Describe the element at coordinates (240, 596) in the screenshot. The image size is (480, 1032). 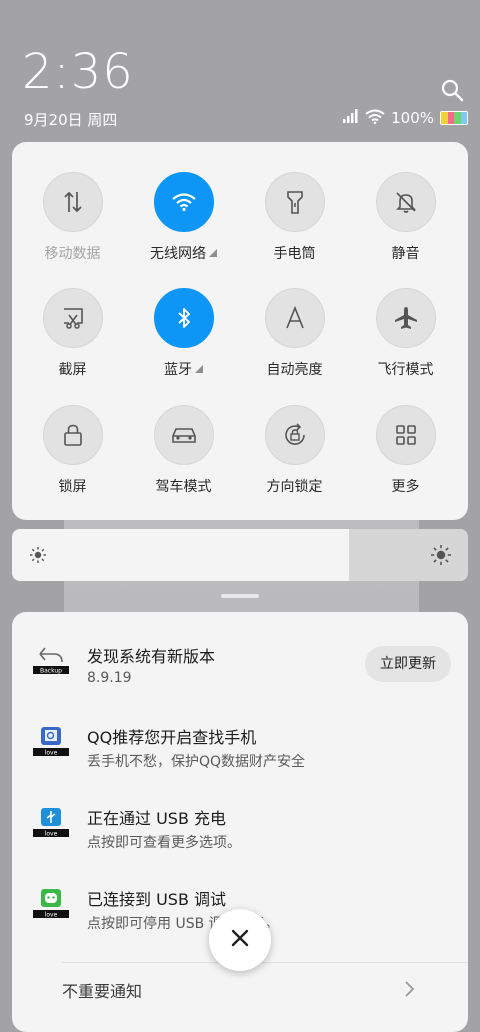
I see `panel-drag-handle` at that location.